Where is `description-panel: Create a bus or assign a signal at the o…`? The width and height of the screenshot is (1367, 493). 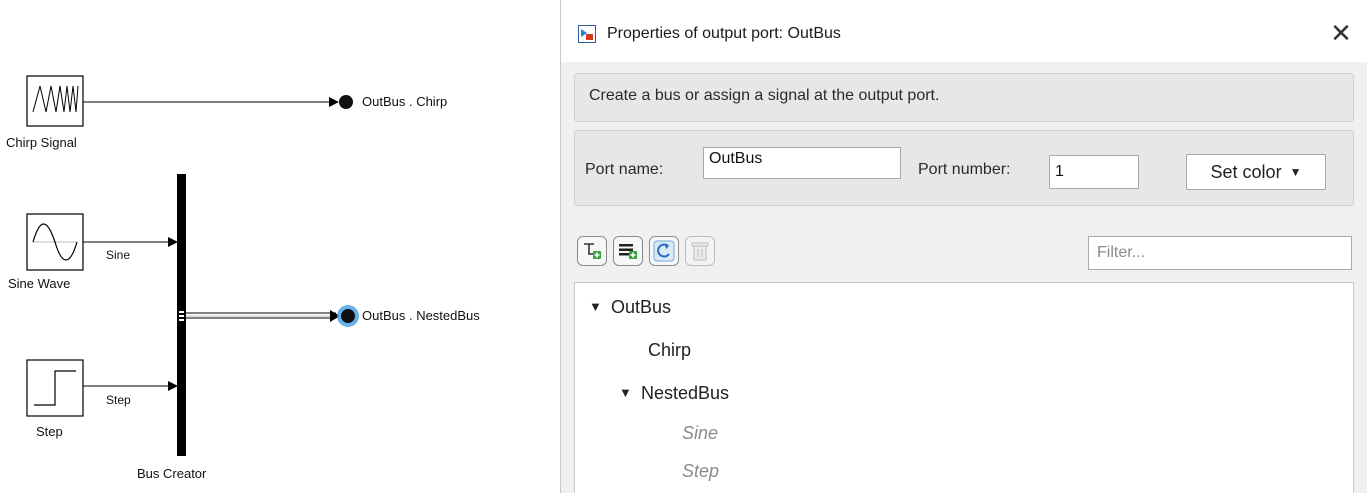 description-panel: Create a bus or assign a signal at the o… is located at coordinates (964, 97).